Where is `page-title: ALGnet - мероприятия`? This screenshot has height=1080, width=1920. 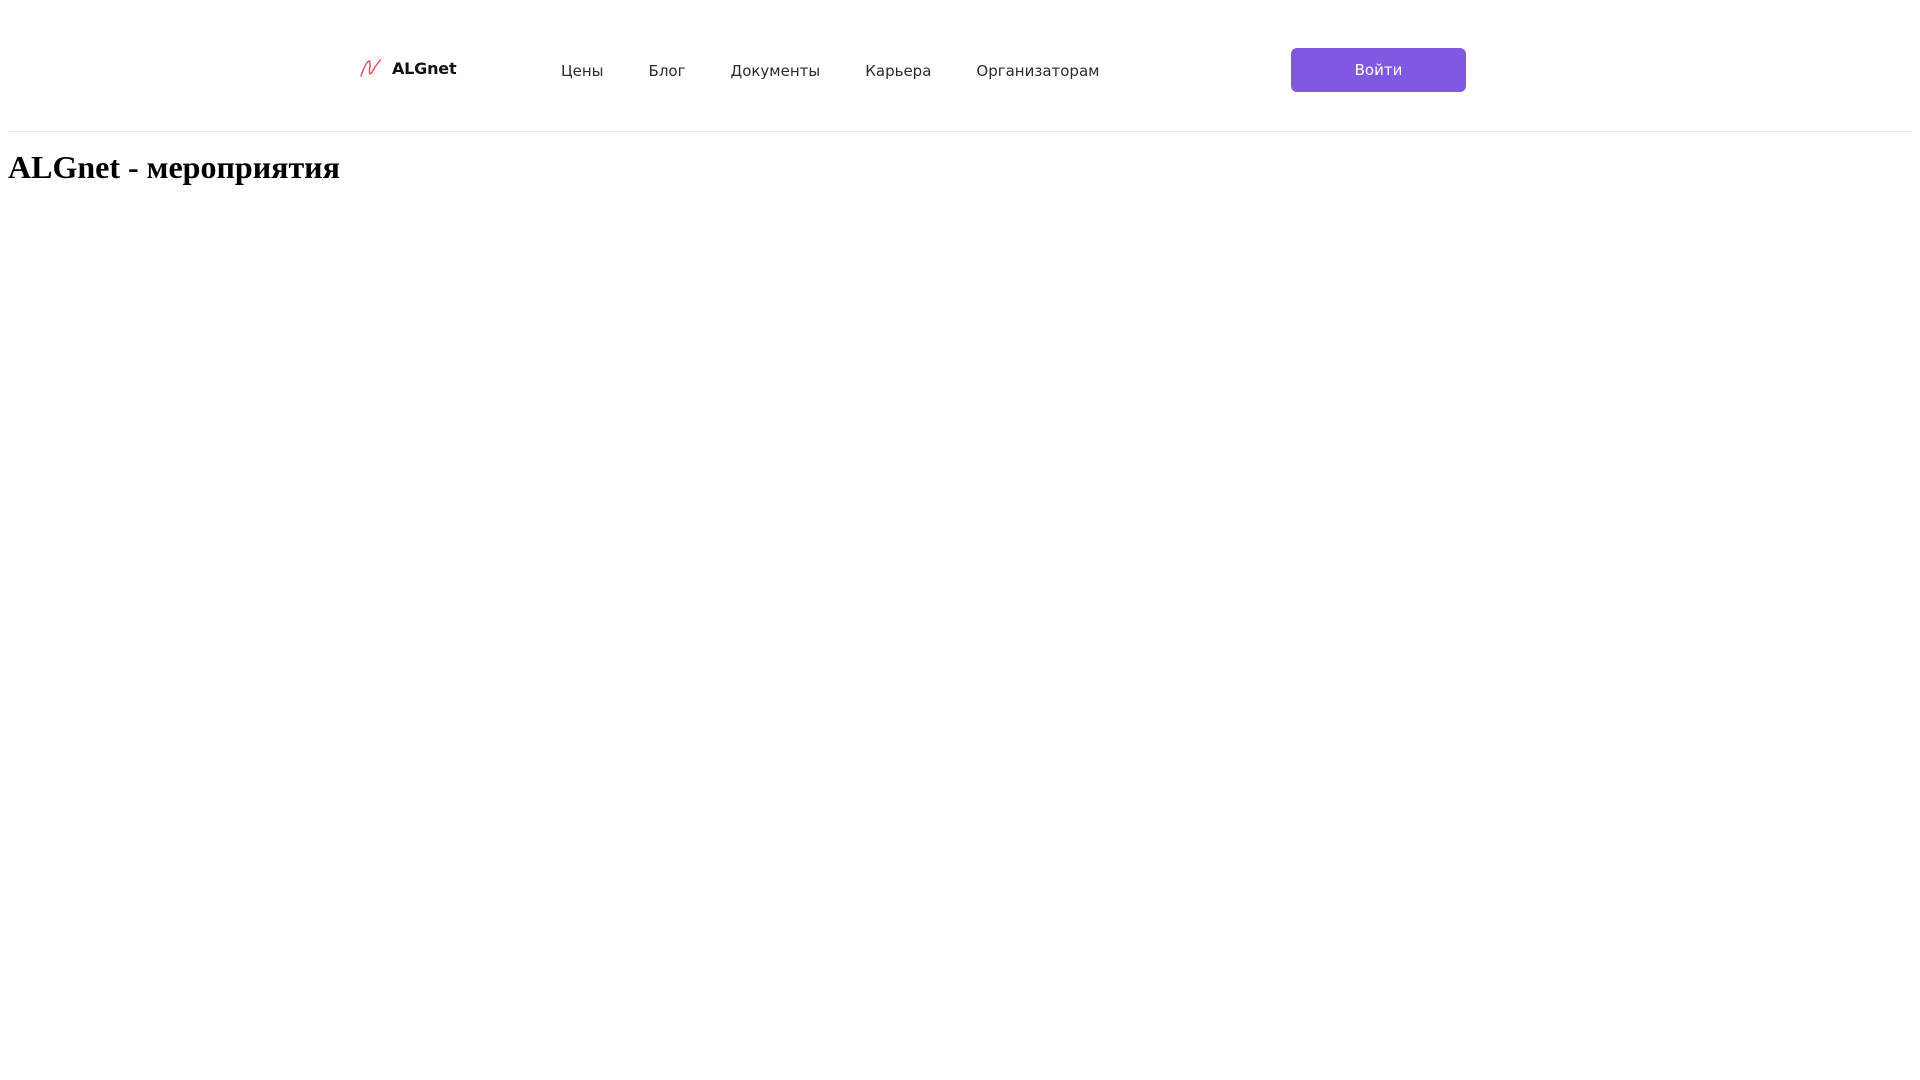
page-title: ALGnet - мероприятия is located at coordinates (174, 167).